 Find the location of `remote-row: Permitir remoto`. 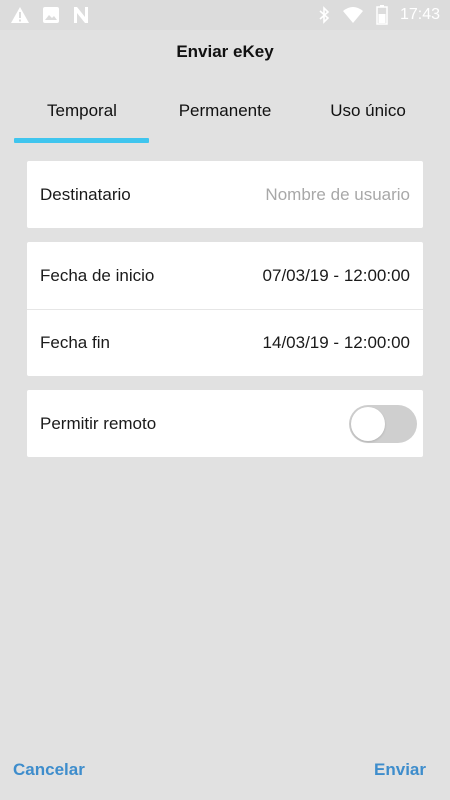

remote-row: Permitir remoto is located at coordinates (225, 423).